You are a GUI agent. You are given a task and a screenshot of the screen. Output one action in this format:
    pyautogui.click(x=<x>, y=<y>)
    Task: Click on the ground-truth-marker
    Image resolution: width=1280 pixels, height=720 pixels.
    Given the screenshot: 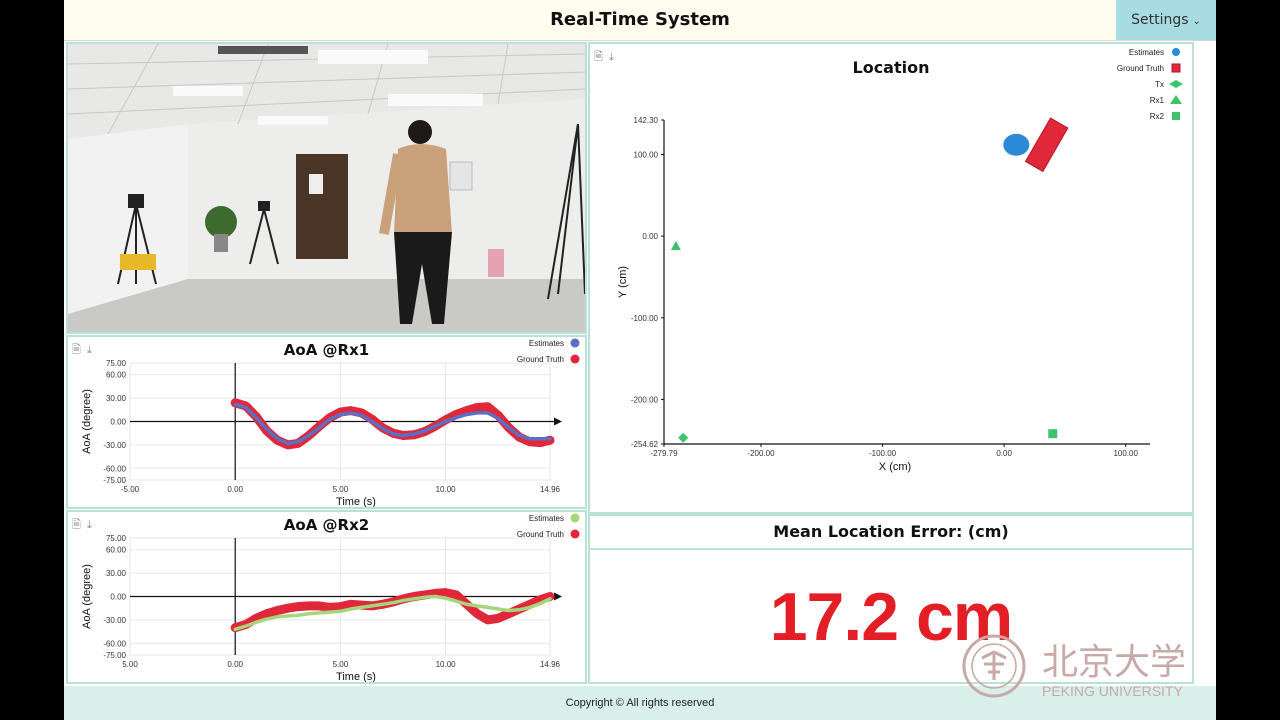 What is the action you would take?
    pyautogui.click(x=1046, y=145)
    